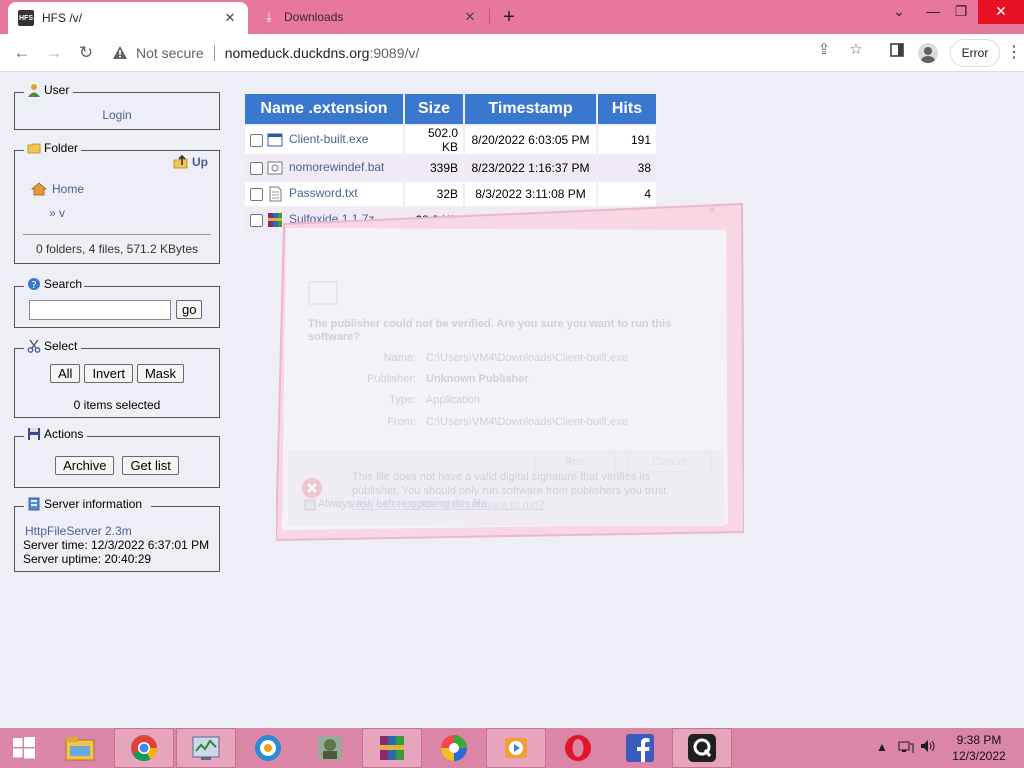  What do you see at coordinates (311, 488) in the screenshot?
I see `shield-error-icon` at bounding box center [311, 488].